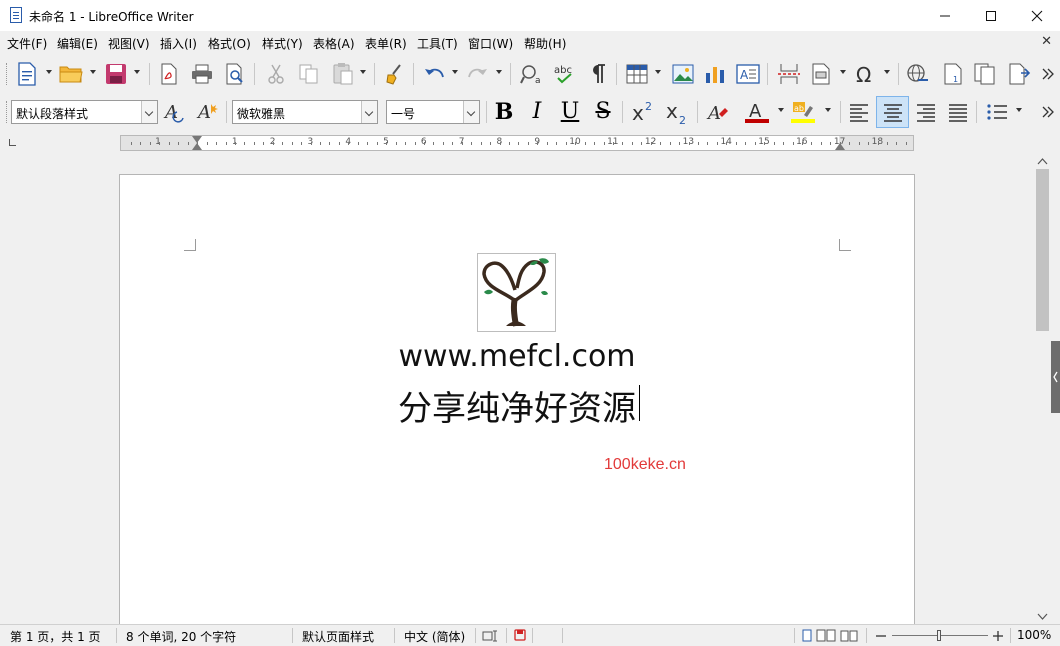 This screenshot has height=646, width=1060. What do you see at coordinates (1037, 15) in the screenshot?
I see `close-window-button` at bounding box center [1037, 15].